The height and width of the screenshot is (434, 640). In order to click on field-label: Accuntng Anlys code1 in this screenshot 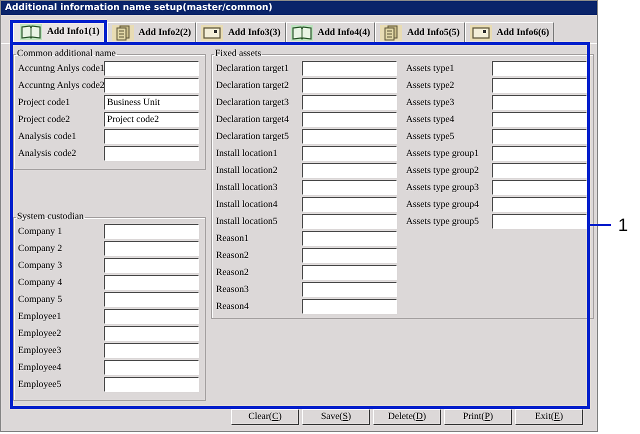, I will do `click(61, 69)`.